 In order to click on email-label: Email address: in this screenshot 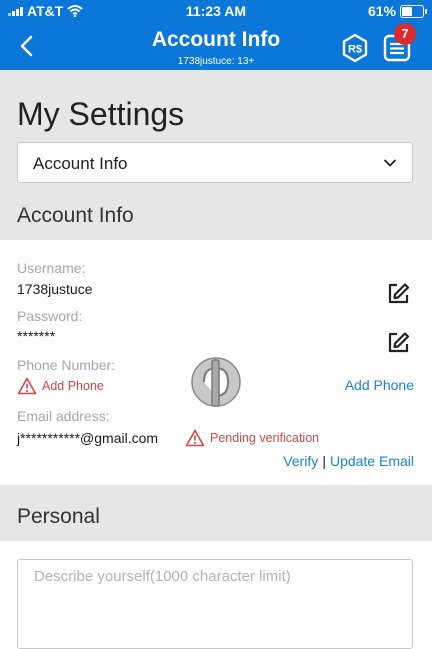, I will do `click(63, 416)`.